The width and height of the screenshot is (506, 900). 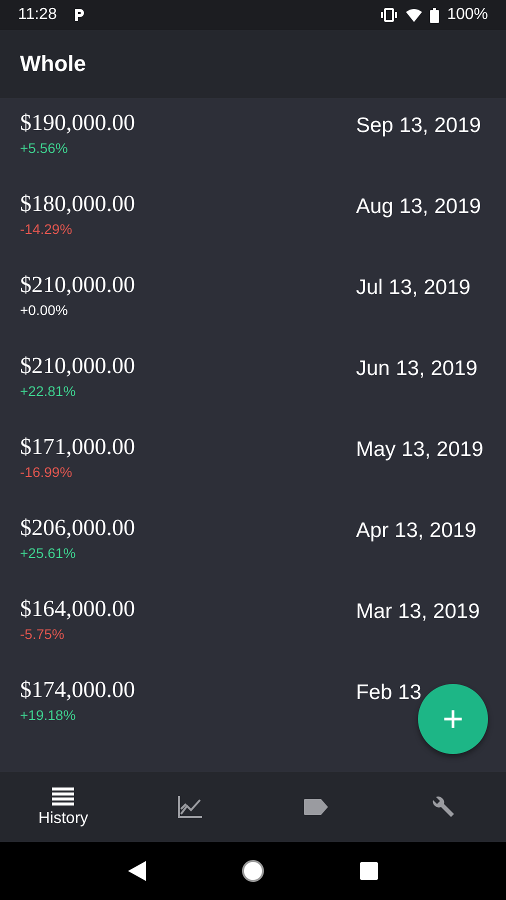 What do you see at coordinates (42, 634) in the screenshot?
I see `change-text: -5.75%` at bounding box center [42, 634].